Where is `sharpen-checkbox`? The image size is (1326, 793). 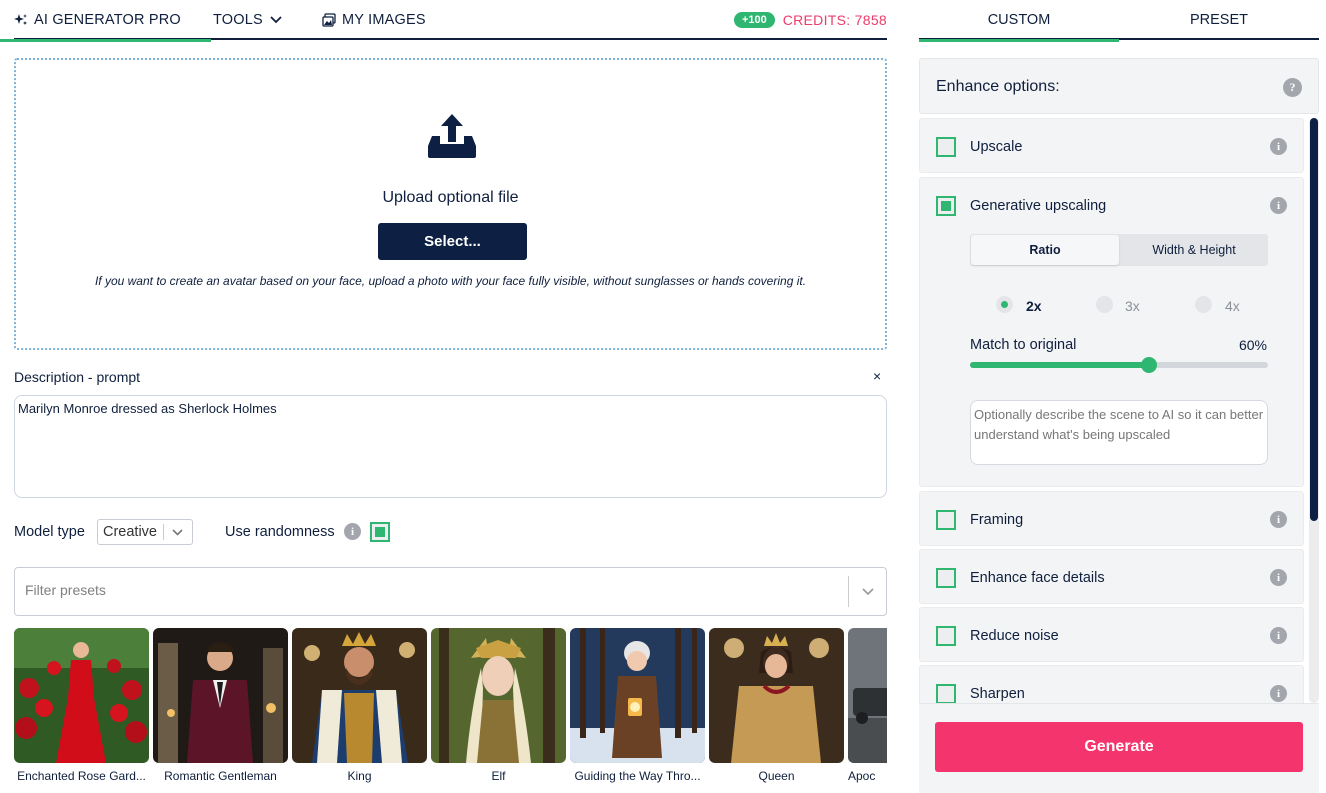
sharpen-checkbox is located at coordinates (946, 694).